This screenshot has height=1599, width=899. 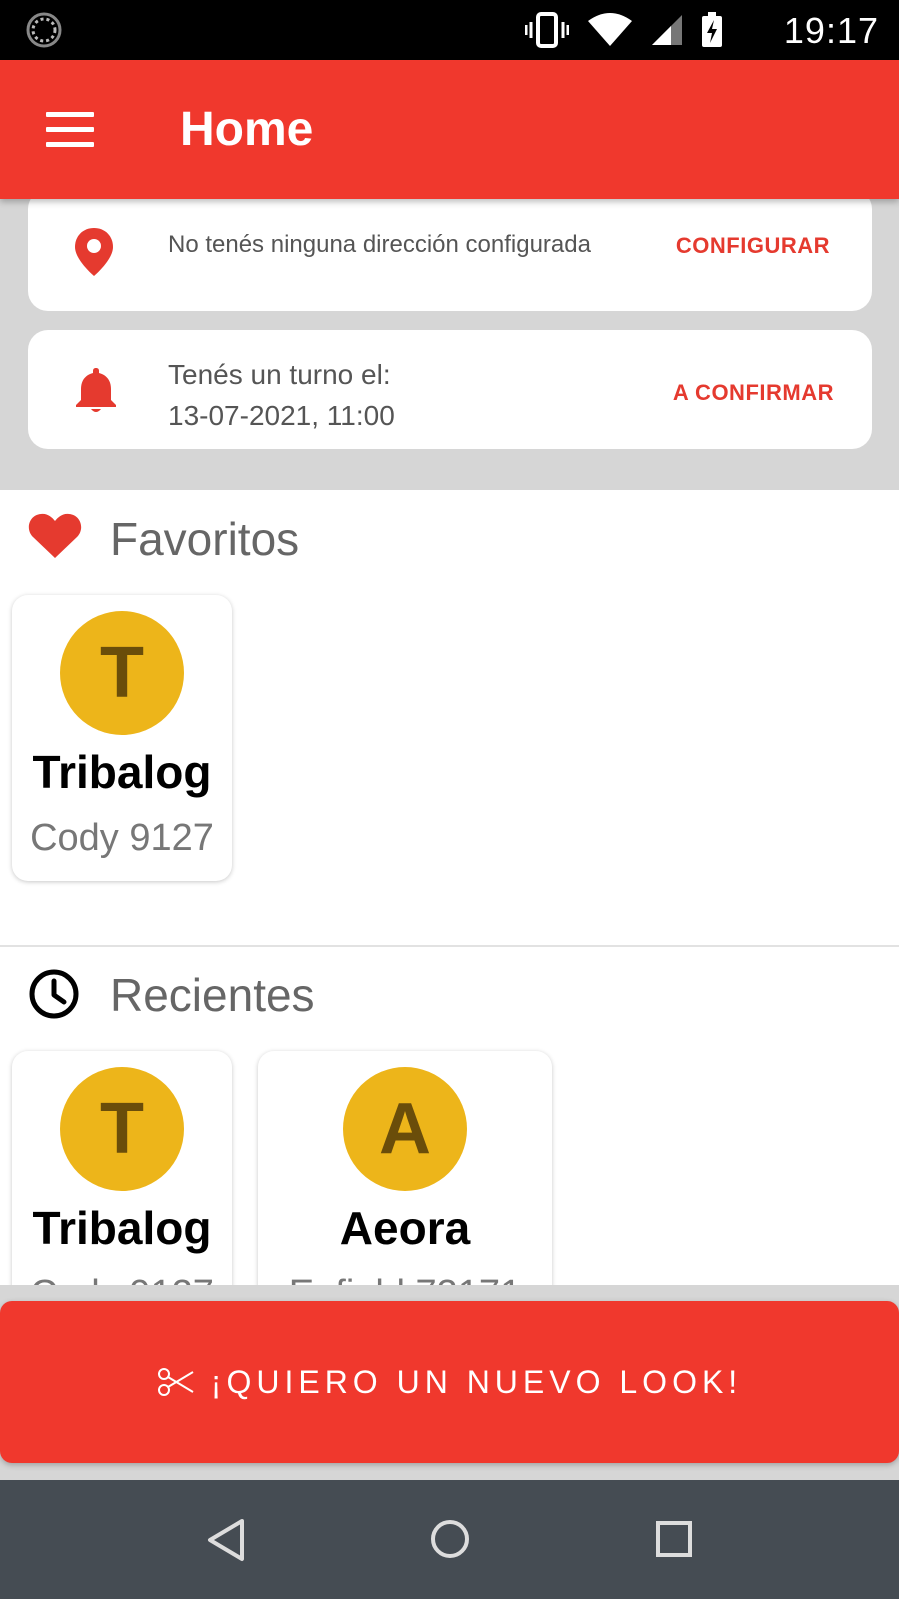 What do you see at coordinates (44, 30) in the screenshot?
I see `spinner-icon` at bounding box center [44, 30].